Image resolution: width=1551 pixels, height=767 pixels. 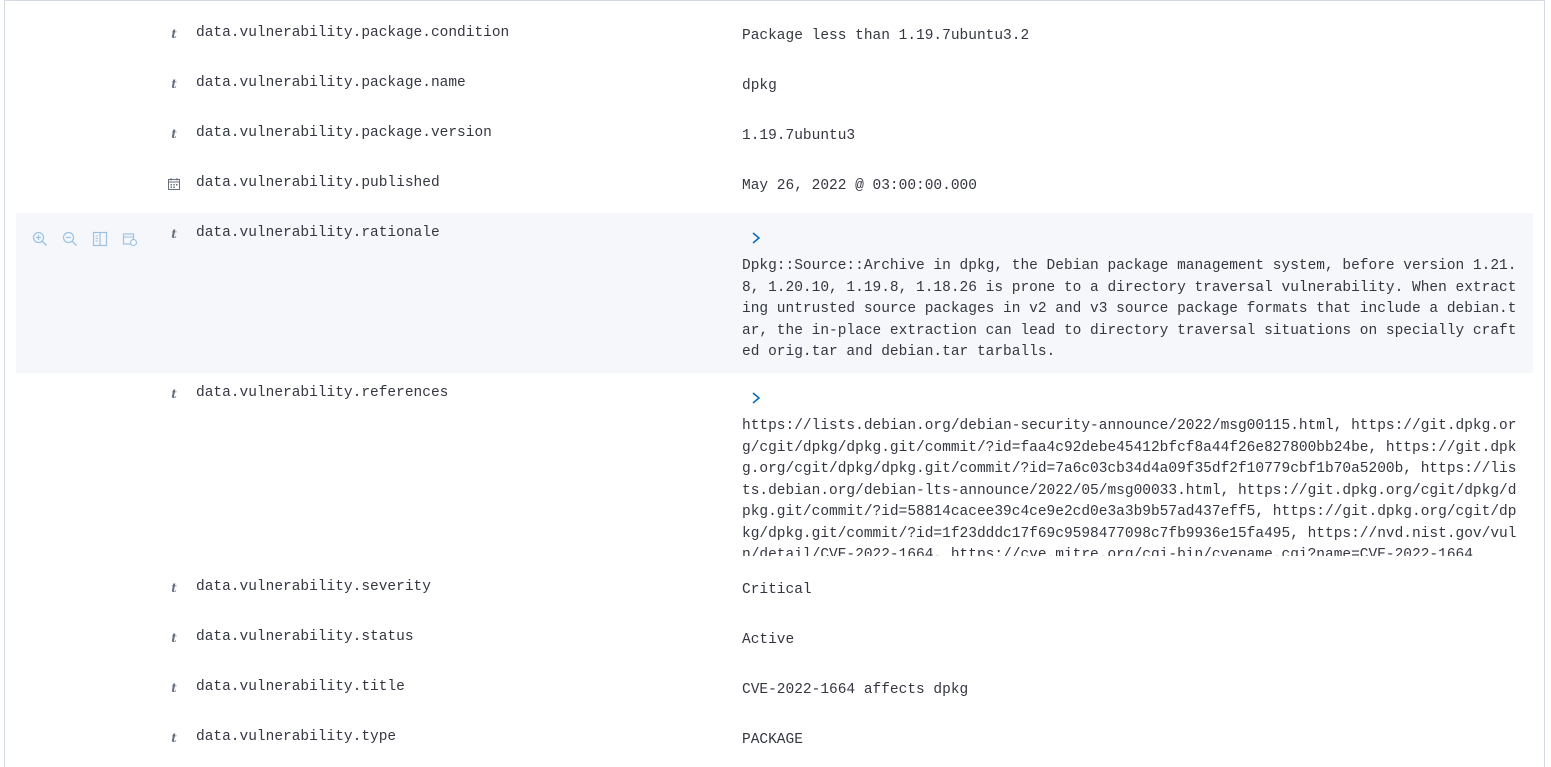 What do you see at coordinates (313, 587) in the screenshot?
I see `field-name: data.vulnerability.severity` at bounding box center [313, 587].